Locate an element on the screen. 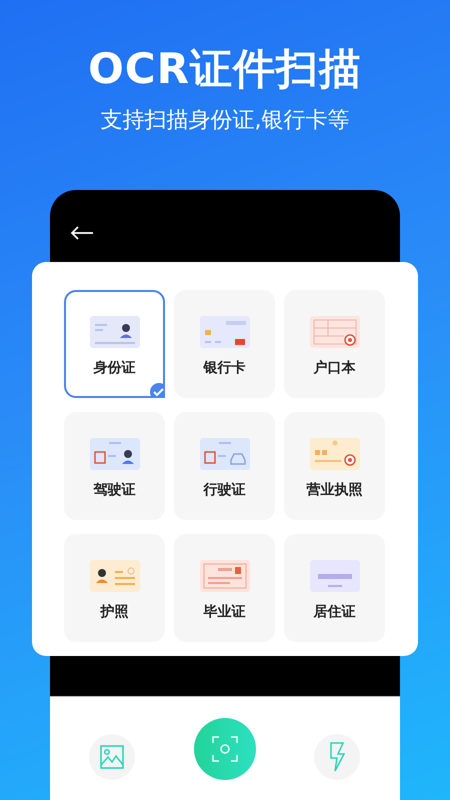  document-type-tile: 毕业证 is located at coordinates (224, 588).